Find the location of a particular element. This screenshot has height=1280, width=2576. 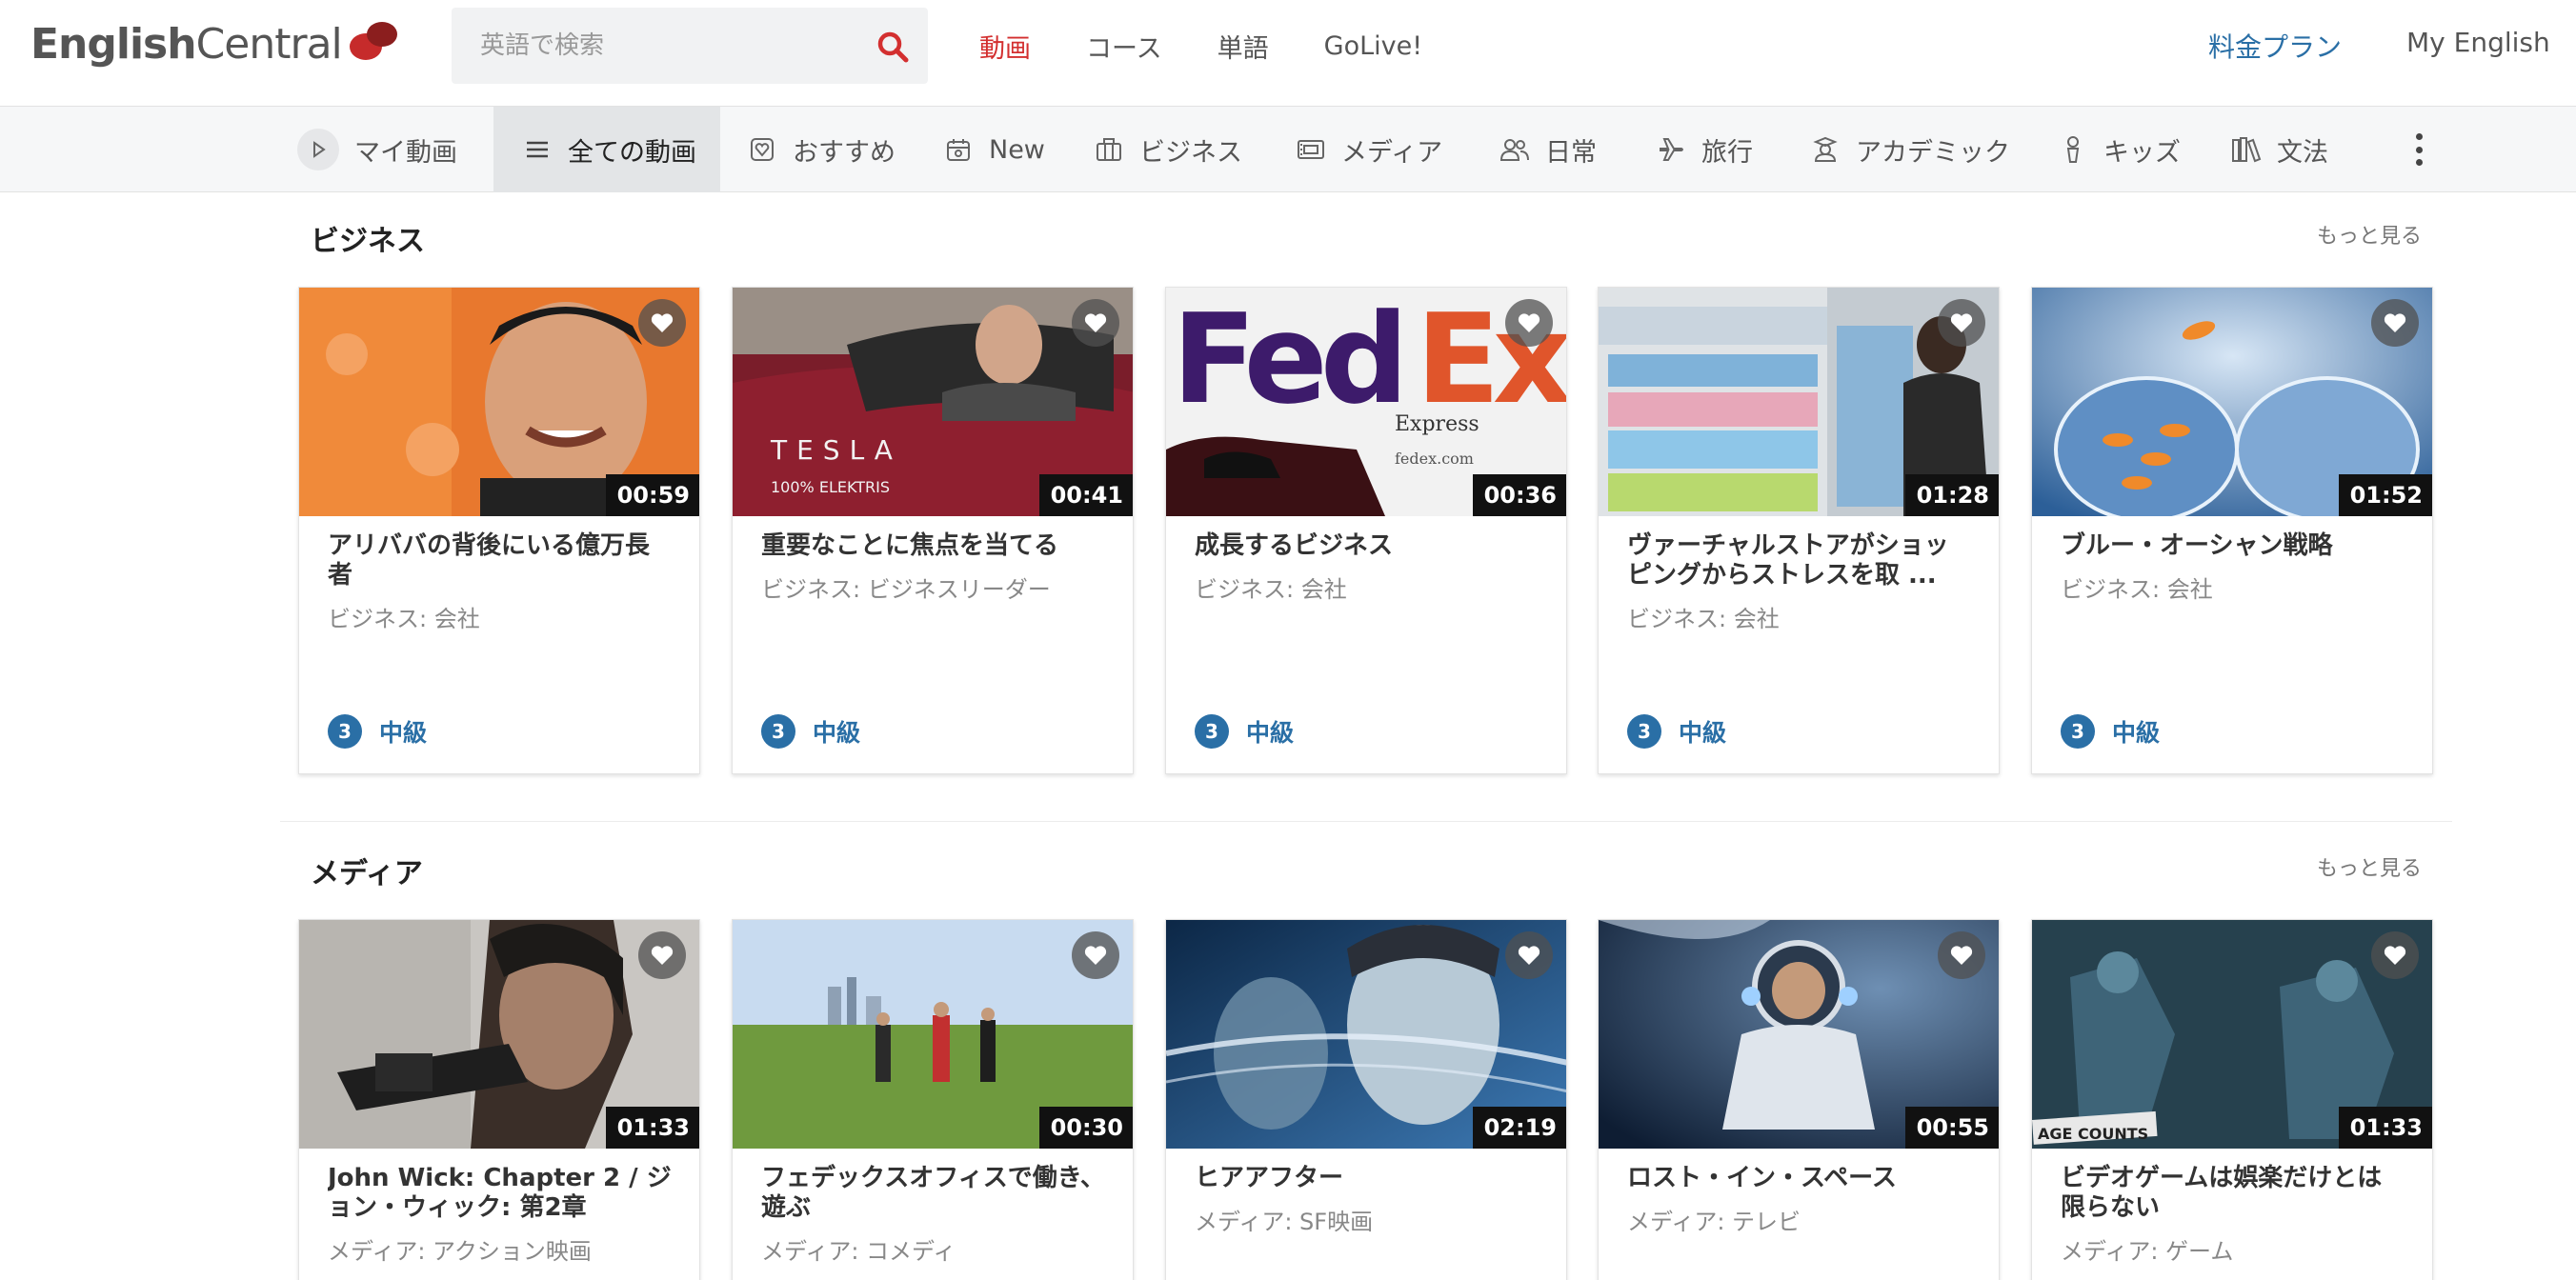

category-recommended: おすすめ is located at coordinates (821, 149).